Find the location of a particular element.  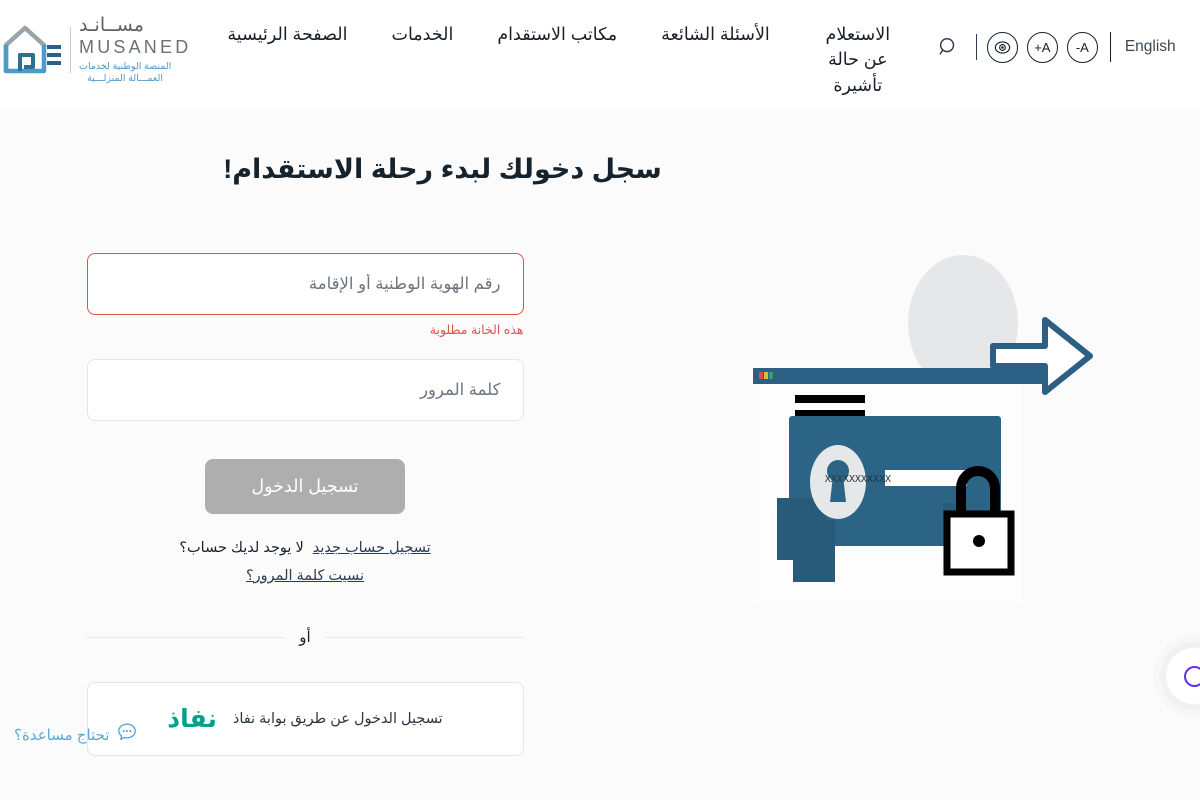

national-id-input is located at coordinates (305, 284).